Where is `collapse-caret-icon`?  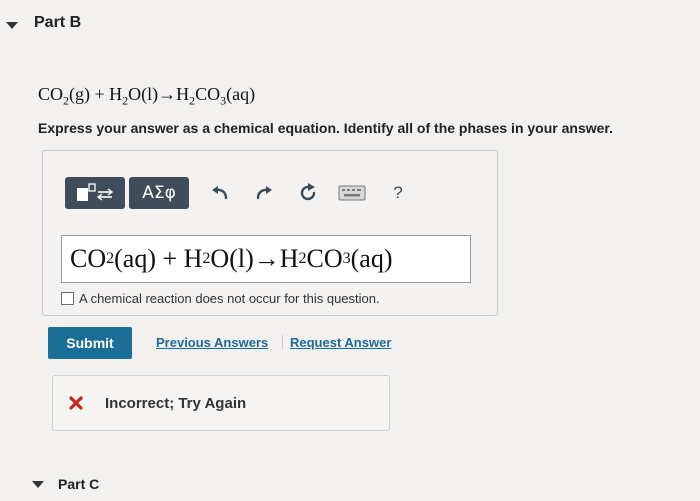
collapse-caret-icon is located at coordinates (12, 25).